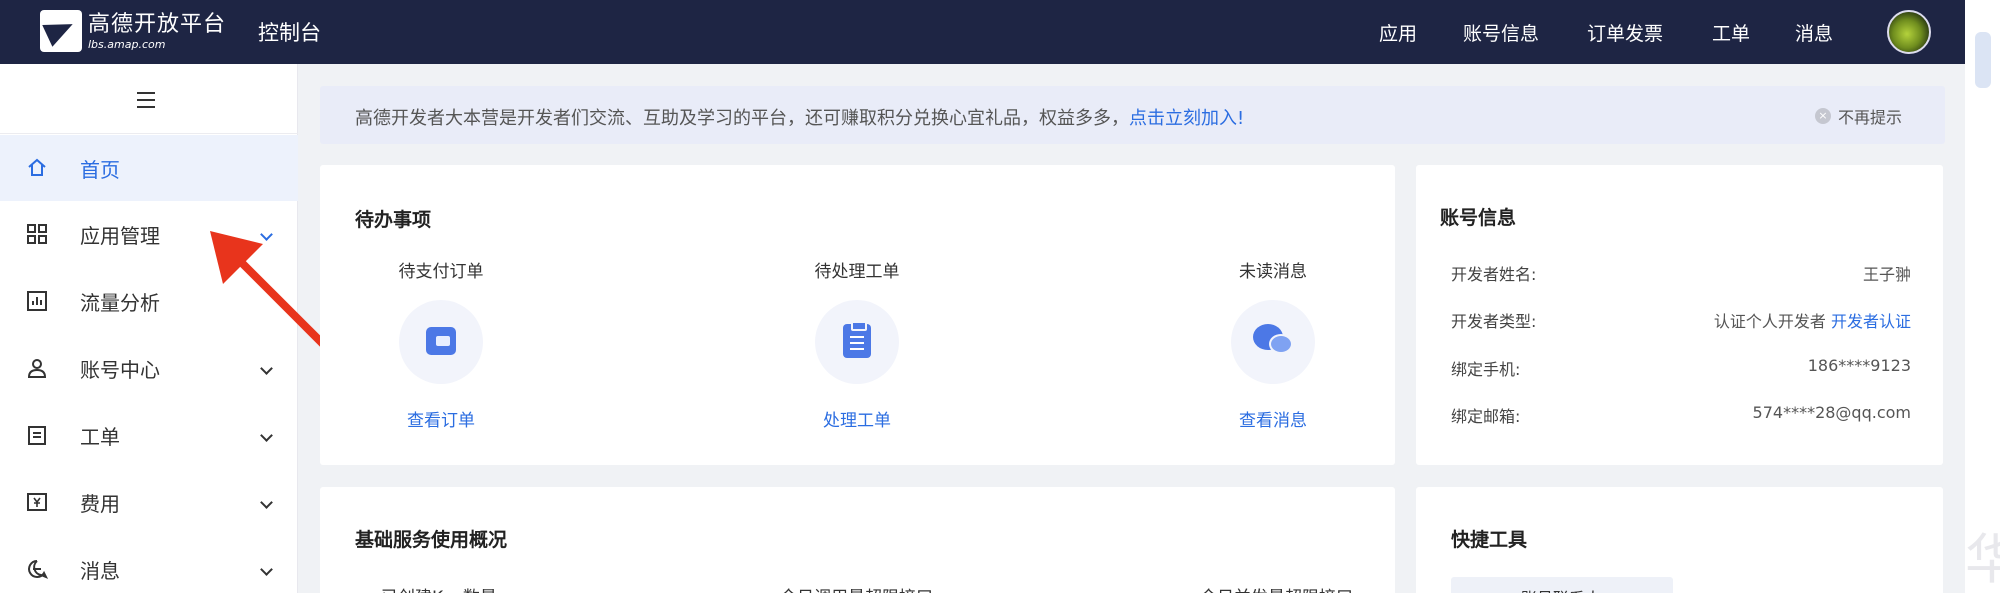 This screenshot has width=2000, height=593. Describe the element at coordinates (1823, 116) in the screenshot. I see `close-icon: ×` at that location.